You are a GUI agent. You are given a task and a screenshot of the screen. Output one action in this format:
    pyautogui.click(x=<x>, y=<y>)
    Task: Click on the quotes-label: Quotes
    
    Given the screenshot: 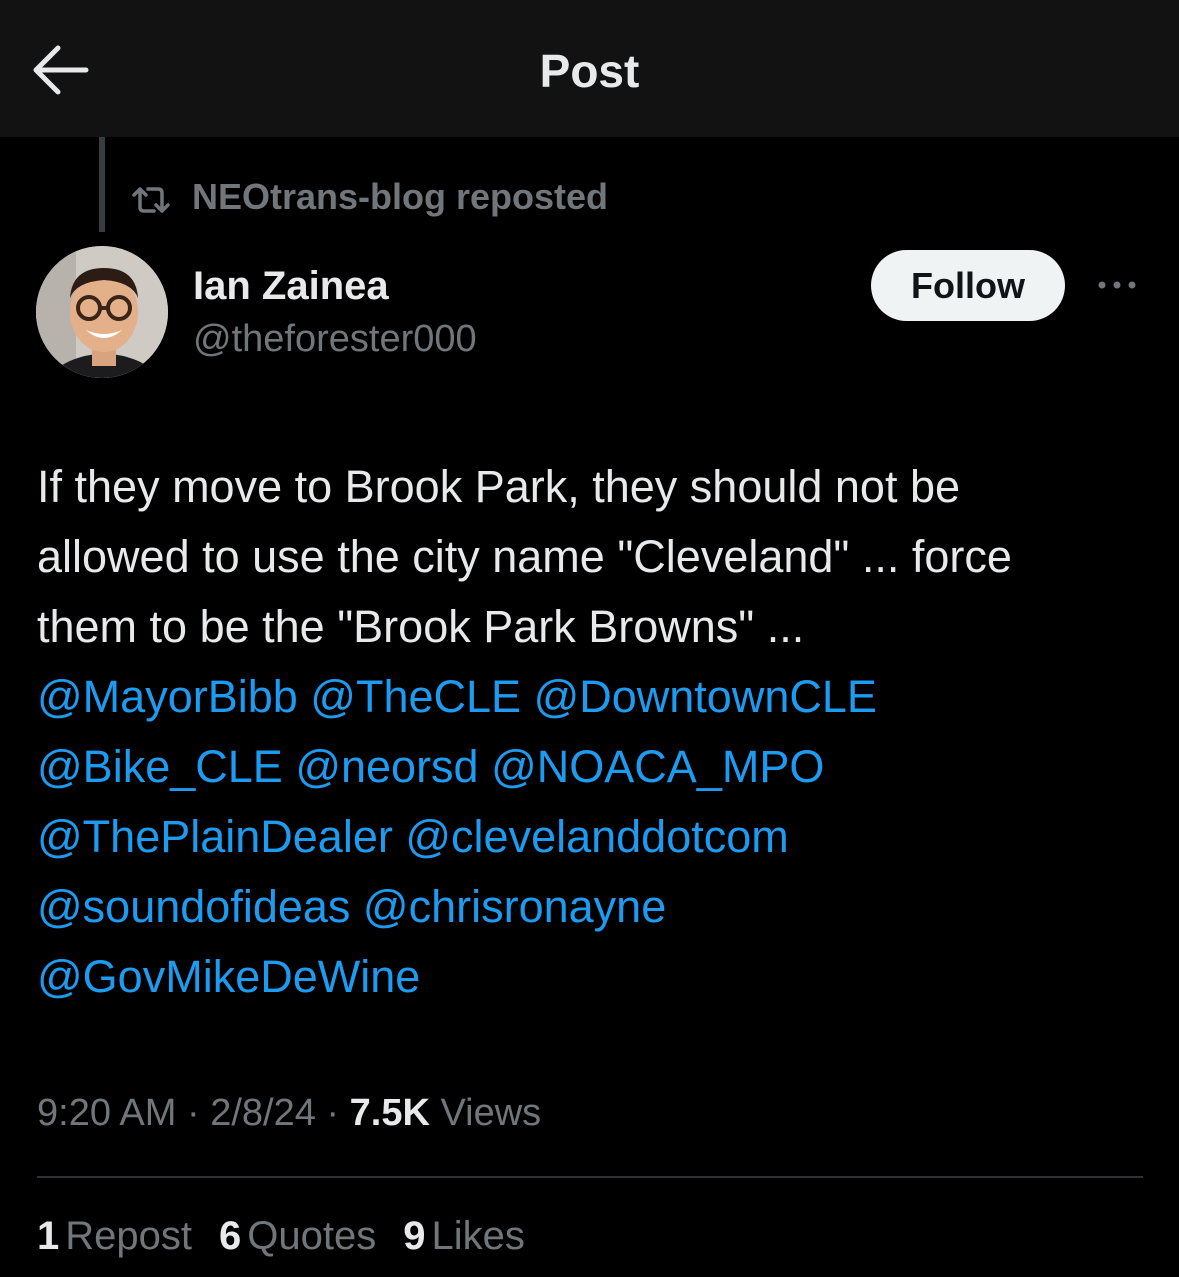 What is the action you would take?
    pyautogui.click(x=312, y=1236)
    